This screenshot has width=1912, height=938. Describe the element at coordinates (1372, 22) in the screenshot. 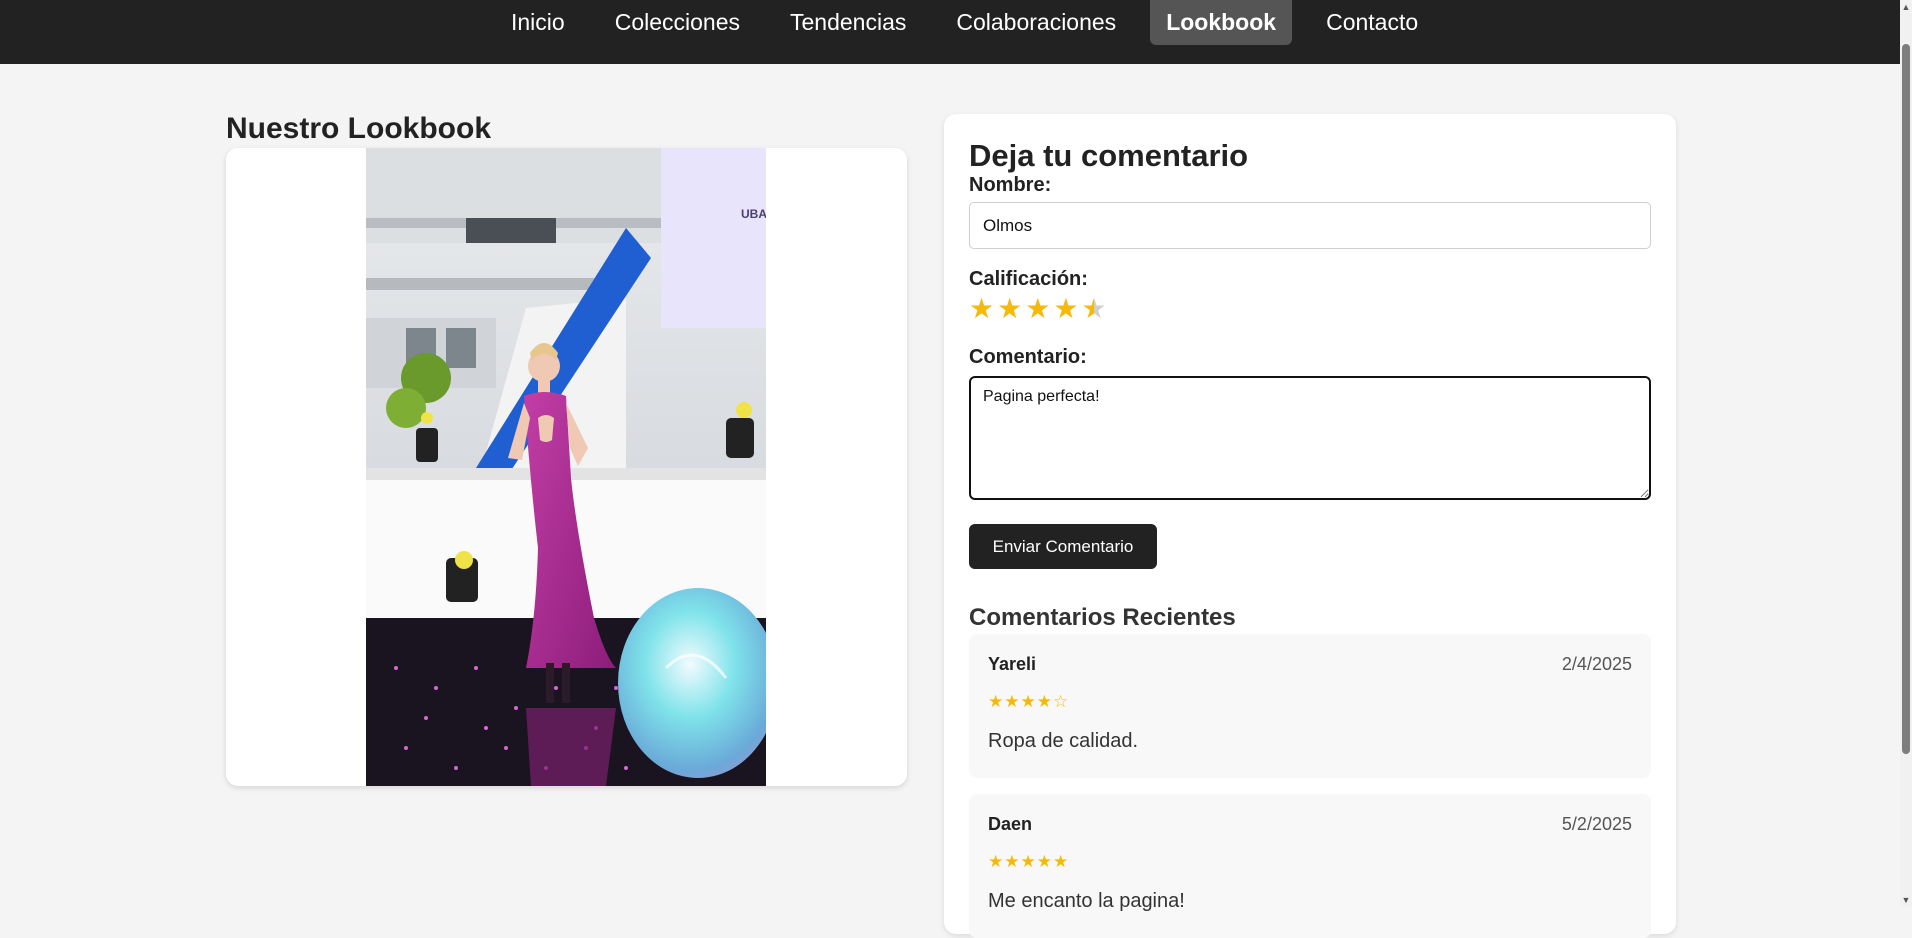

I see `nav-item-contacto: Contacto` at that location.